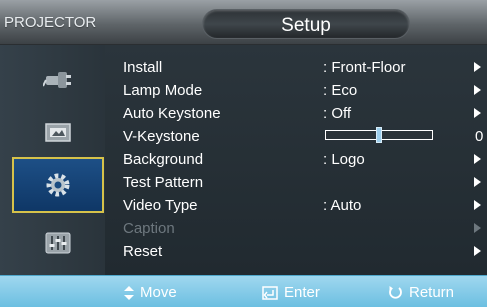  What do you see at coordinates (143, 251) in the screenshot?
I see `menu-row-label: Reset` at bounding box center [143, 251].